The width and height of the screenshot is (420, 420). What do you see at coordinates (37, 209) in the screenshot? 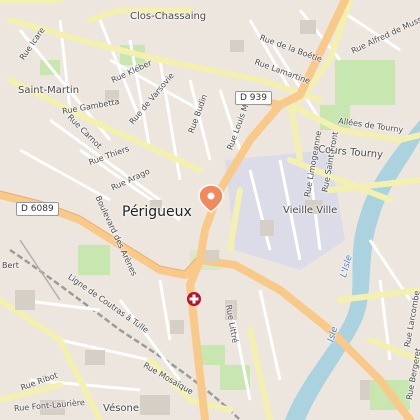
I see `road-shield-d6089: D 6089` at bounding box center [37, 209].